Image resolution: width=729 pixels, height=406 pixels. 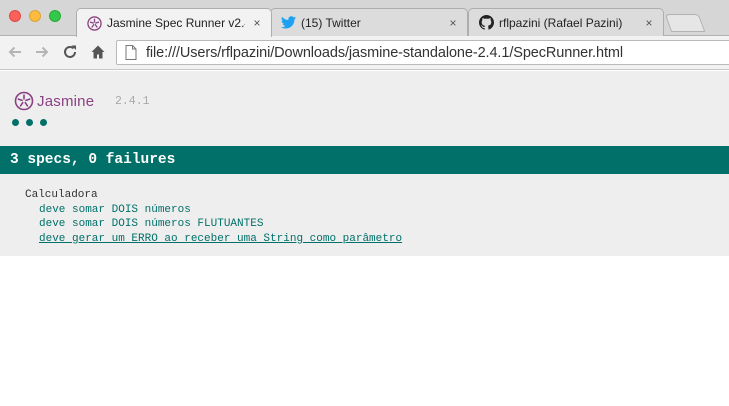 What do you see at coordinates (331, 22) in the screenshot?
I see `tab-title: (15) Twitter` at bounding box center [331, 22].